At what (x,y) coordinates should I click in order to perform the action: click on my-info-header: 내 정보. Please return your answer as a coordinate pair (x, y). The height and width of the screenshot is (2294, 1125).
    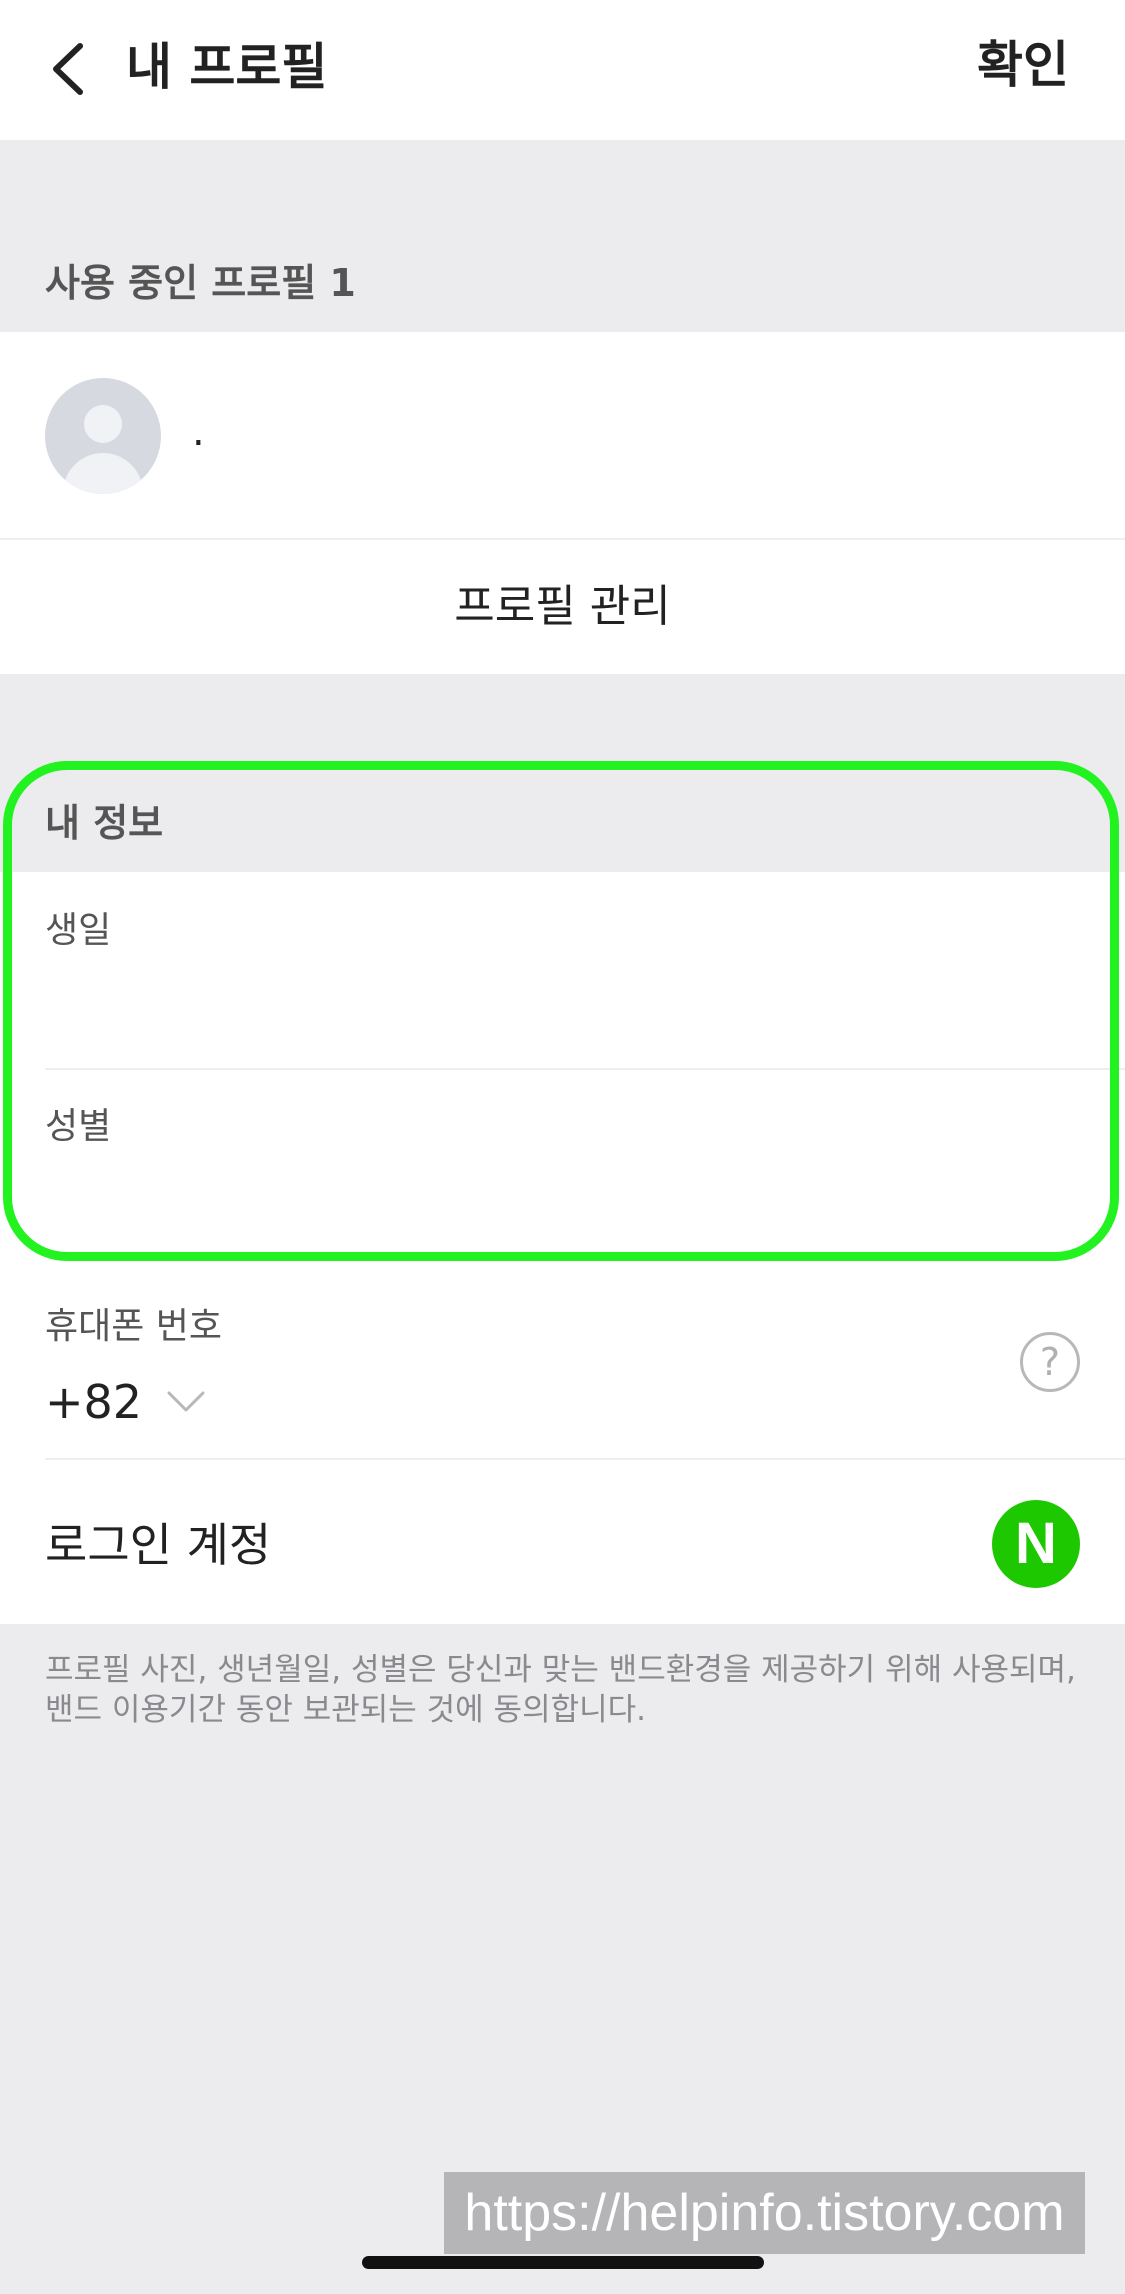
    Looking at the image, I should click on (562, 817).